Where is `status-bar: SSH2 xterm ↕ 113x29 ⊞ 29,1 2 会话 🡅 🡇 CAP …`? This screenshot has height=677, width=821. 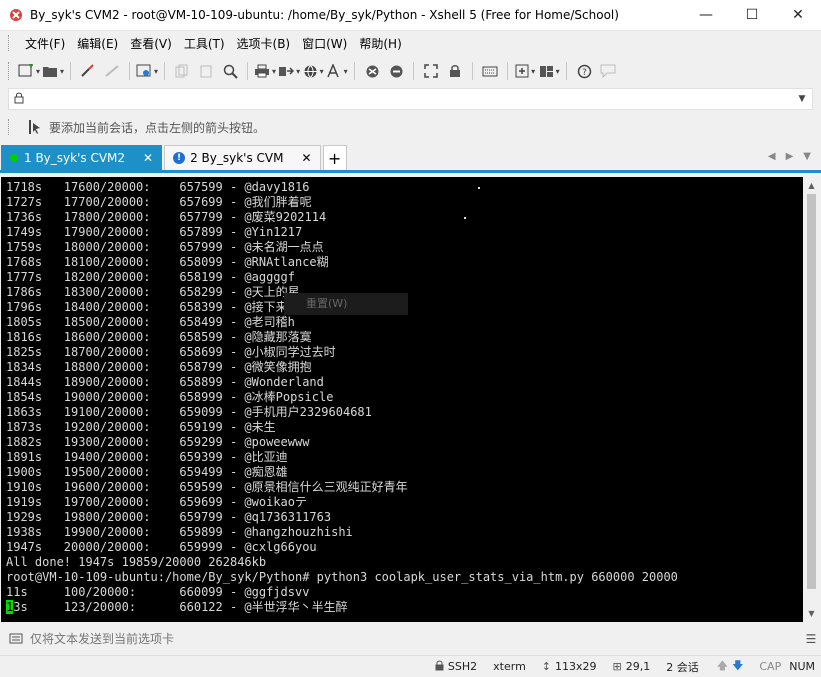
status-bar: SSH2 xterm ↕ 113x29 ⊞ 29,1 2 会话 🡅 🡇 CAP … is located at coordinates (410, 666).